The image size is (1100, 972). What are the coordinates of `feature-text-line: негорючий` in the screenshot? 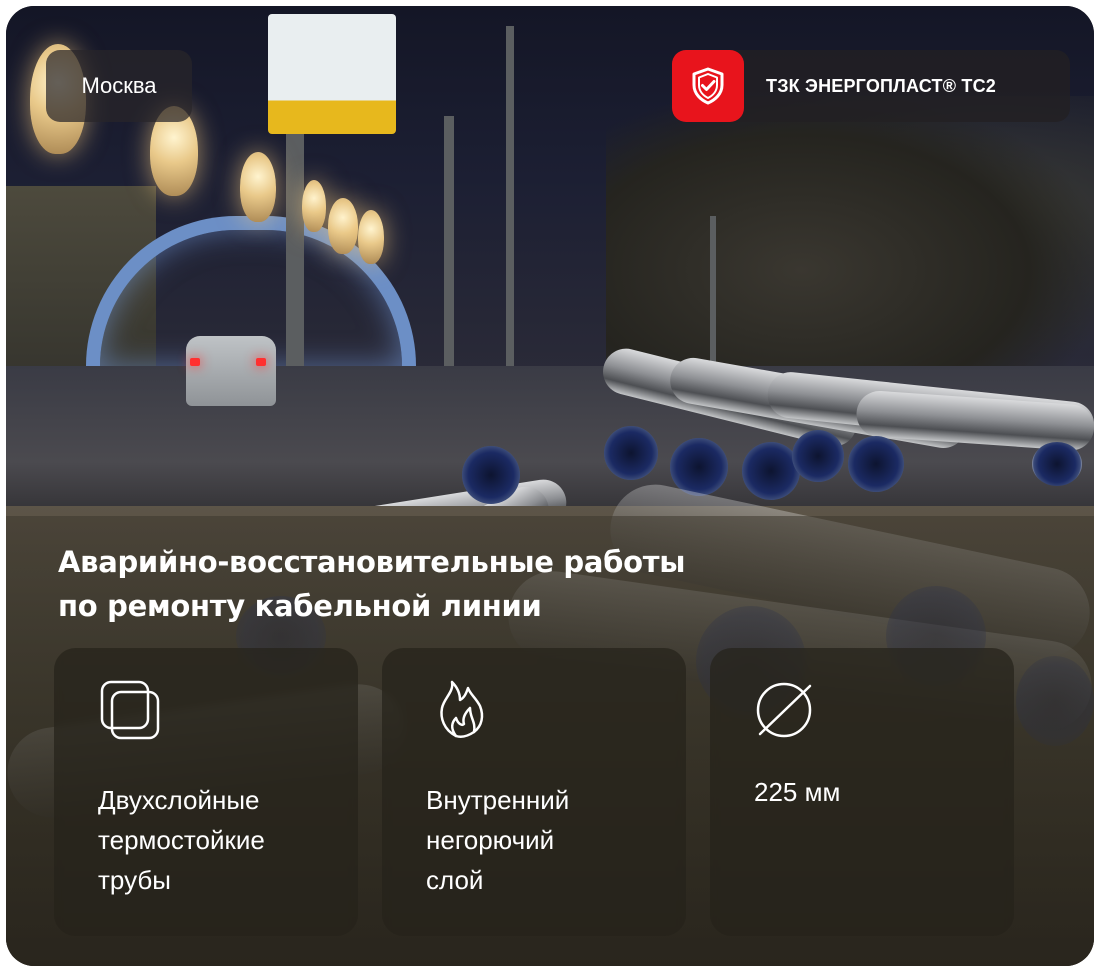 It's located at (490, 840).